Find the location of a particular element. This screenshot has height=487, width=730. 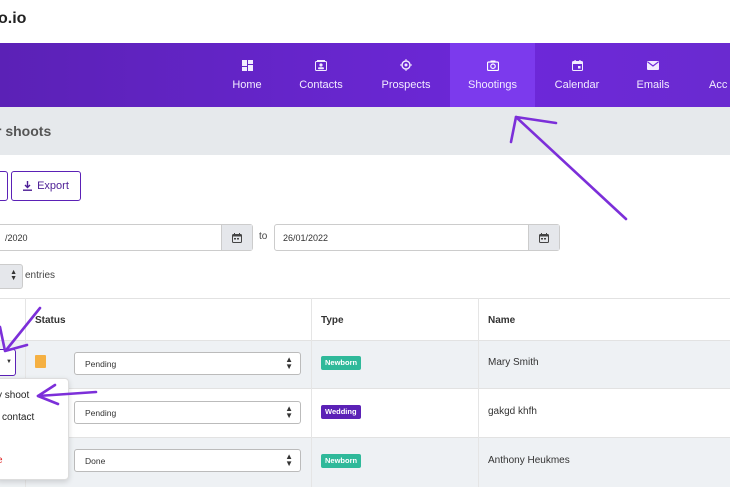

date-to-field: 26/01/2022 is located at coordinates (417, 237).